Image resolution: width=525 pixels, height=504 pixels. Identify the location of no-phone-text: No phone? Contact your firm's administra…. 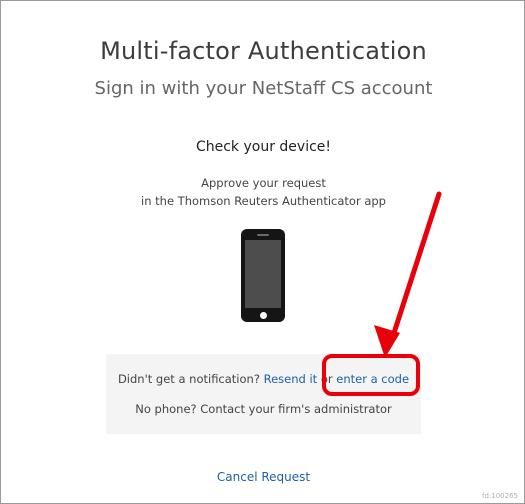
(263, 409).